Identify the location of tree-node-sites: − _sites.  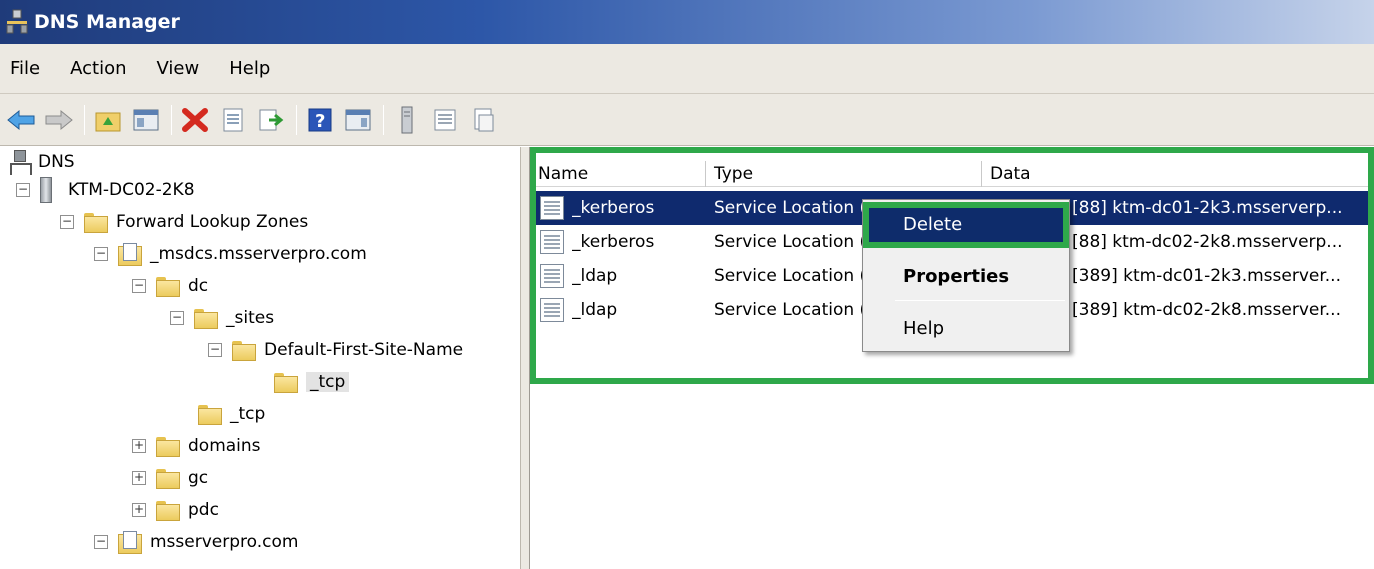
(222, 318).